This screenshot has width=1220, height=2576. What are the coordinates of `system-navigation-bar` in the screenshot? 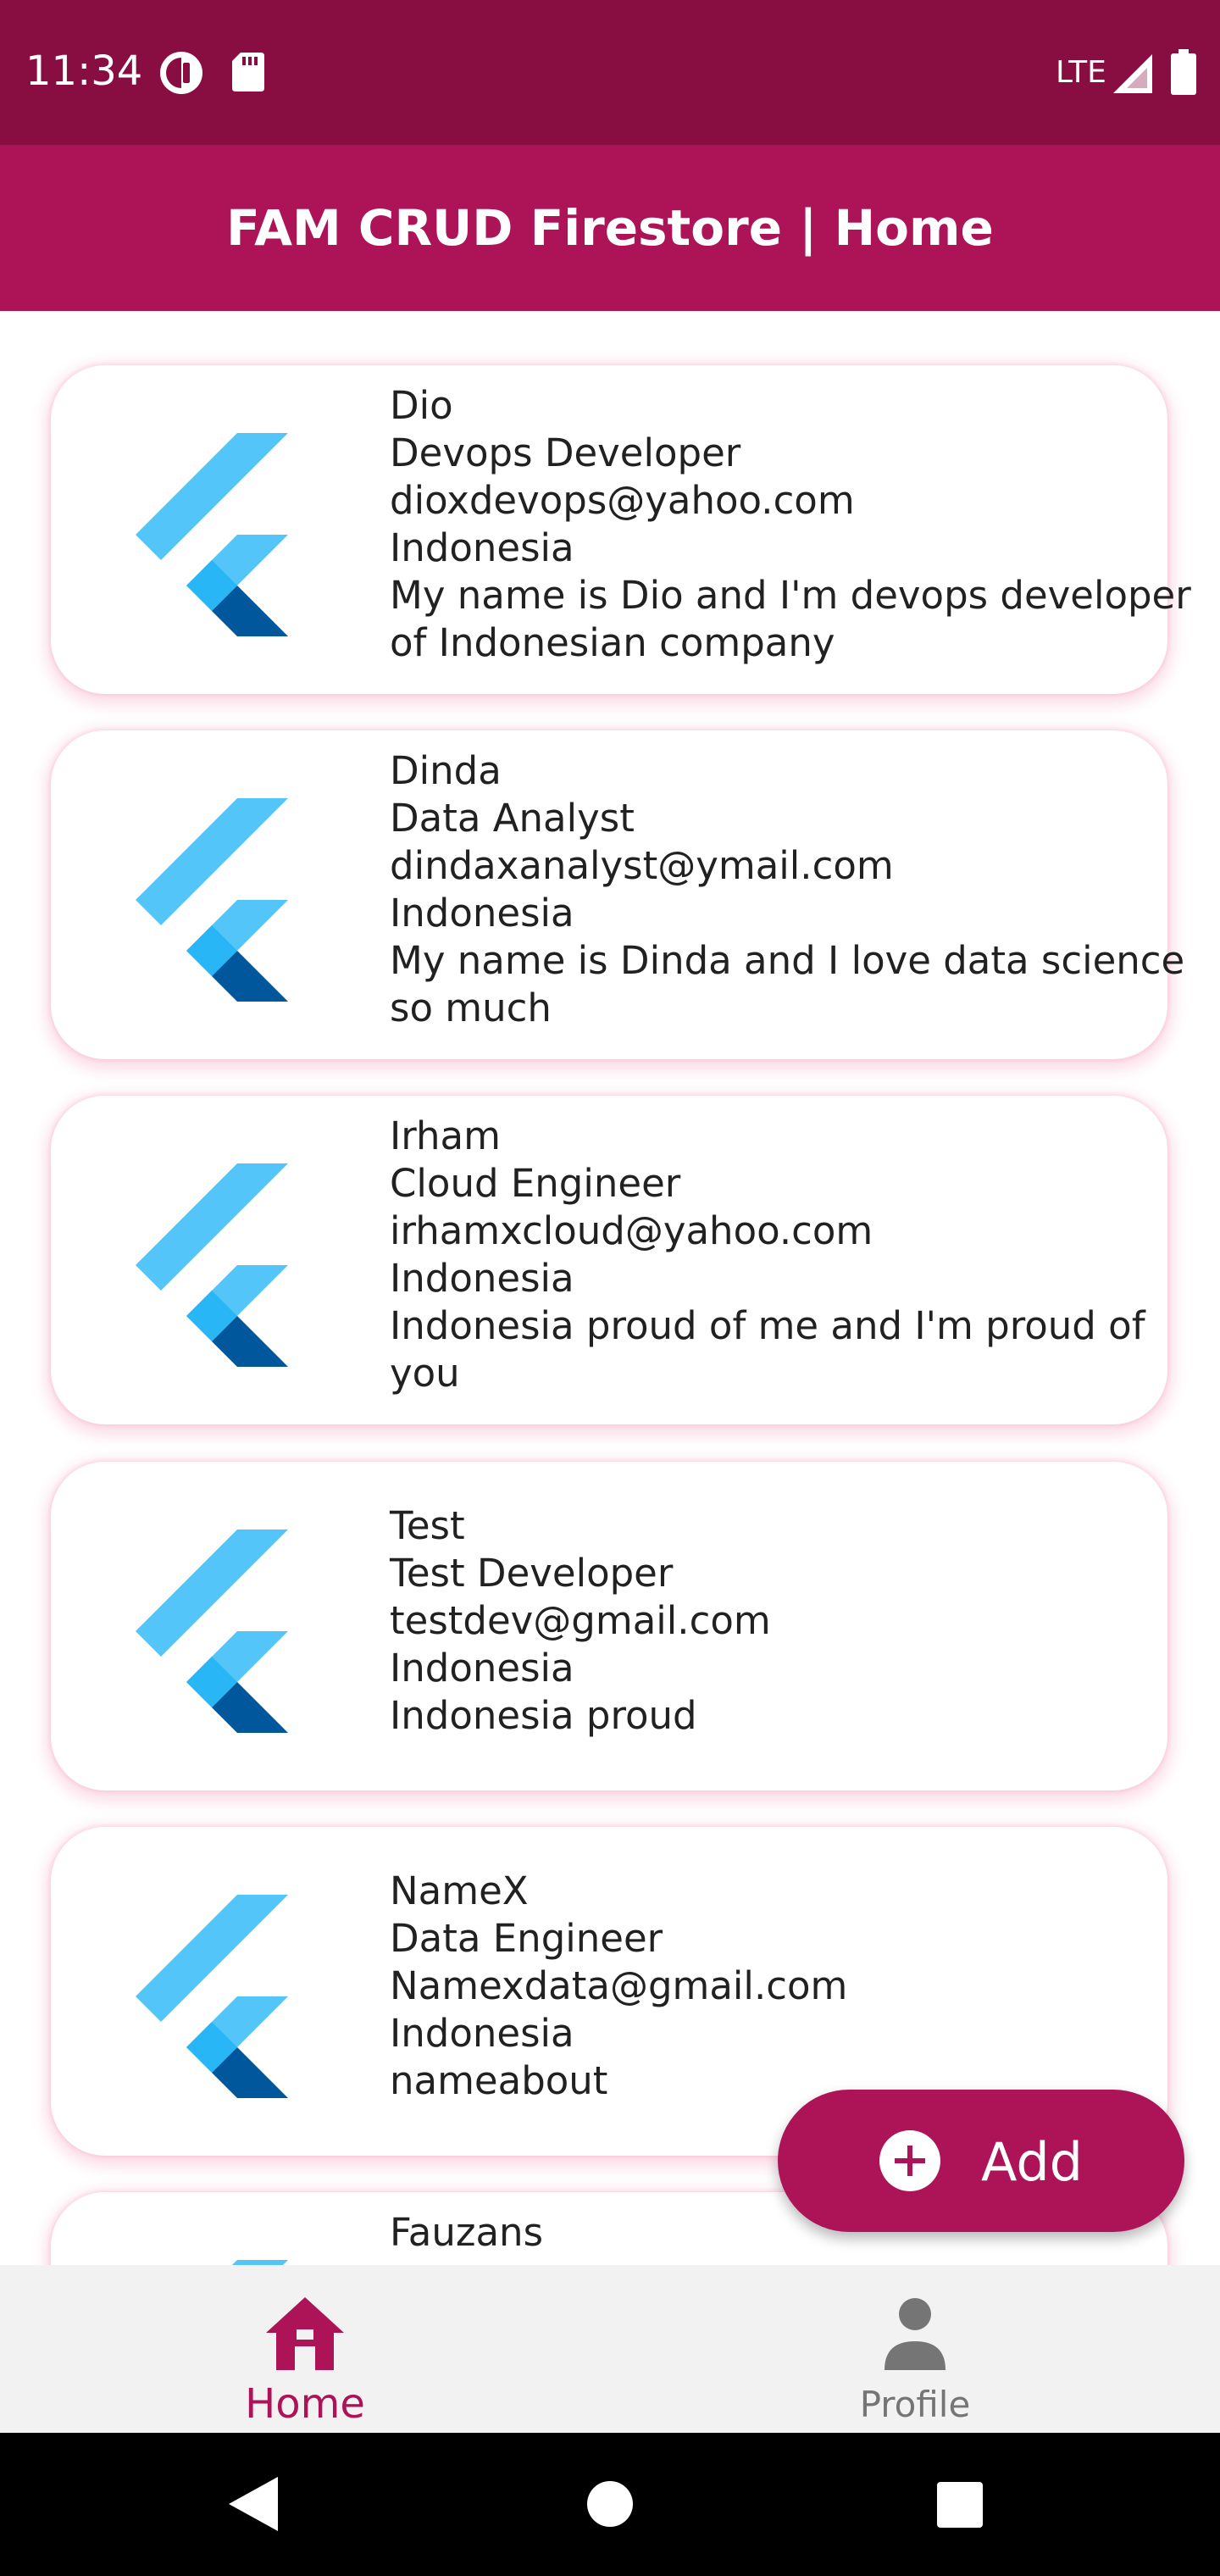 It's located at (610, 2504).